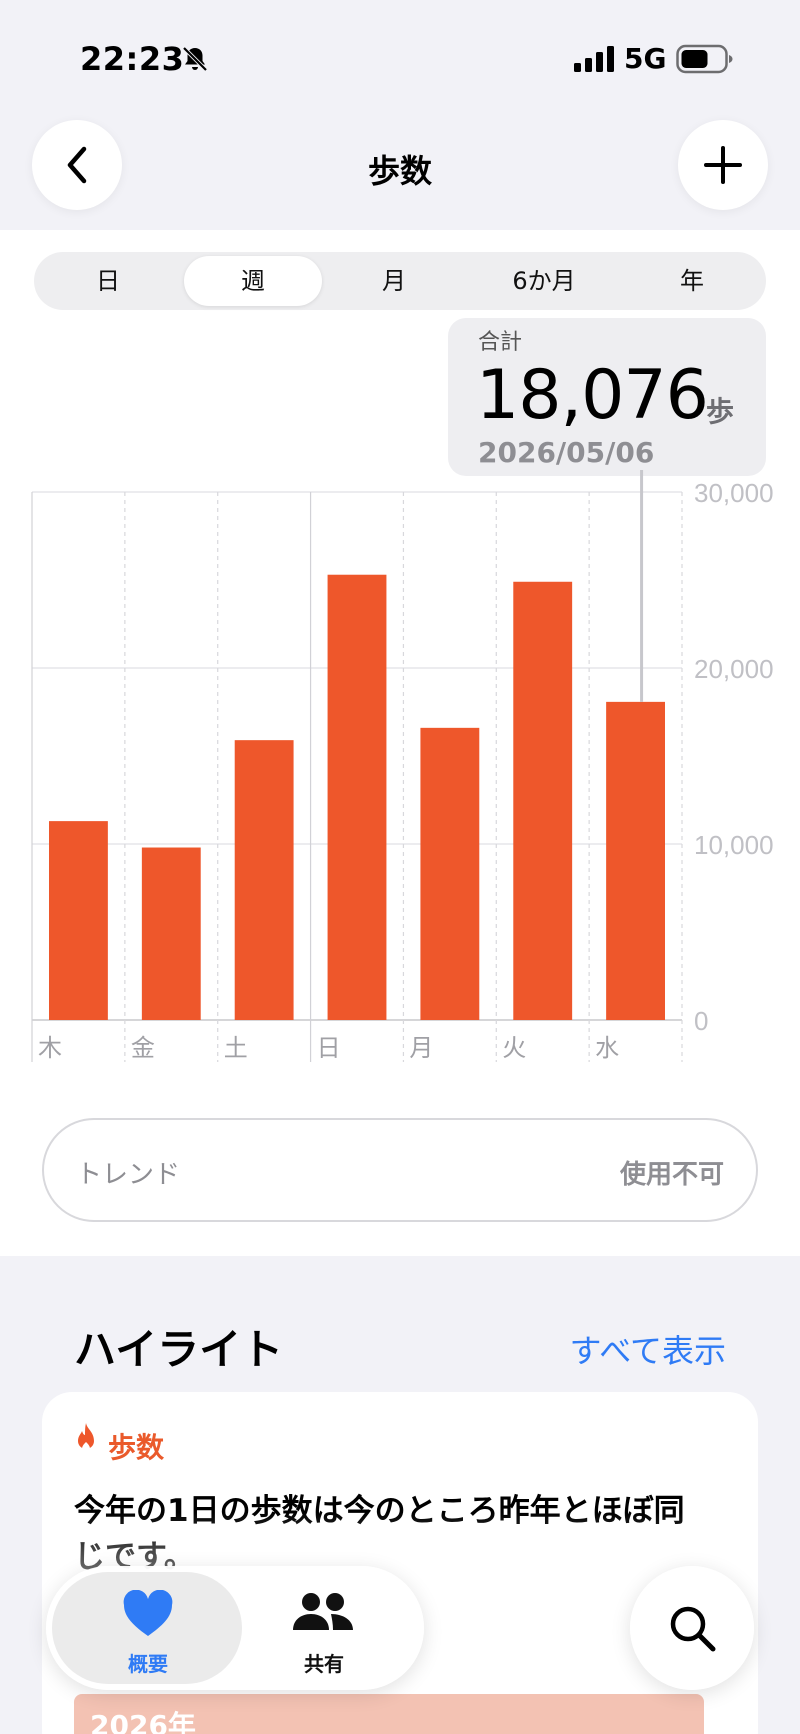 The image size is (800, 1734). What do you see at coordinates (136, 1447) in the screenshot?
I see `highlight-category: 歩数` at bounding box center [136, 1447].